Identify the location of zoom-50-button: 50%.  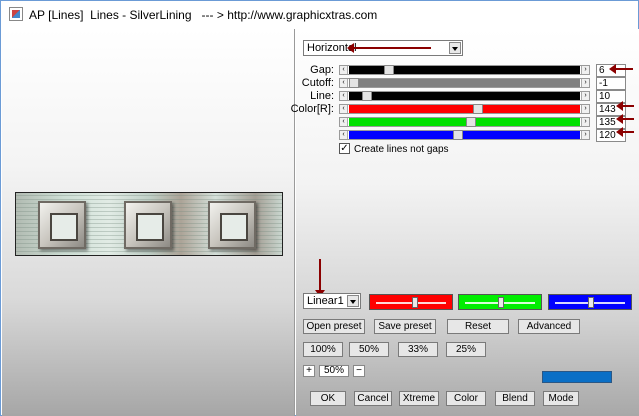
(369, 349).